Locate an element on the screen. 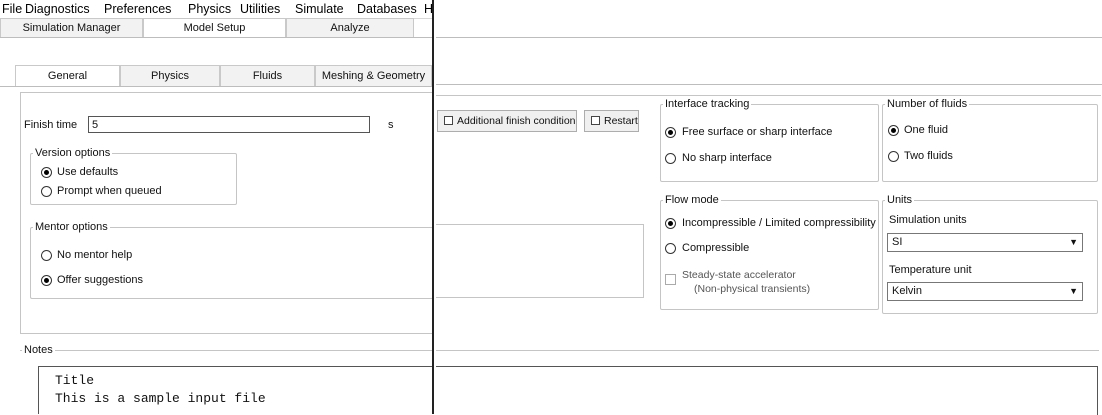  menu-file: File is located at coordinates (12, 9).